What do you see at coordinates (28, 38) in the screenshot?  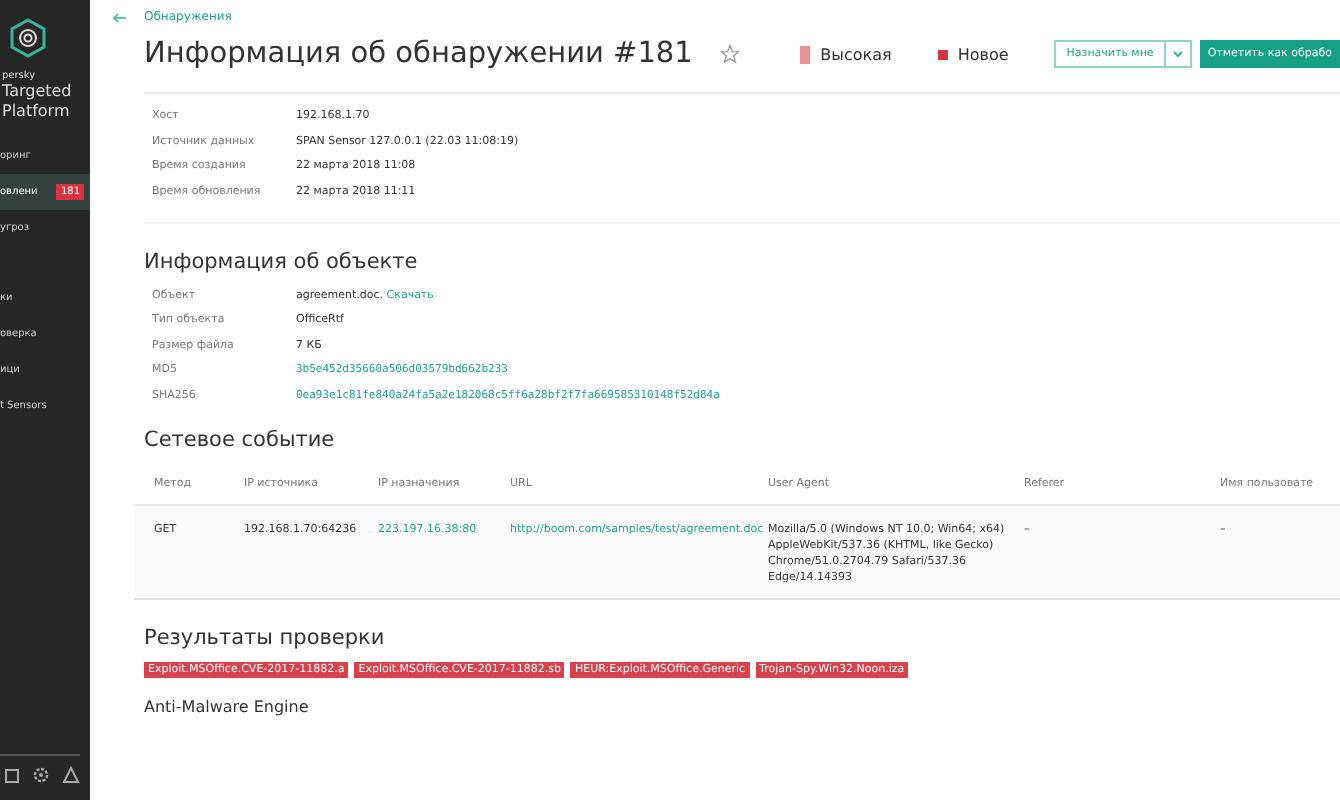 I see `hexagon-logo-icon` at bounding box center [28, 38].